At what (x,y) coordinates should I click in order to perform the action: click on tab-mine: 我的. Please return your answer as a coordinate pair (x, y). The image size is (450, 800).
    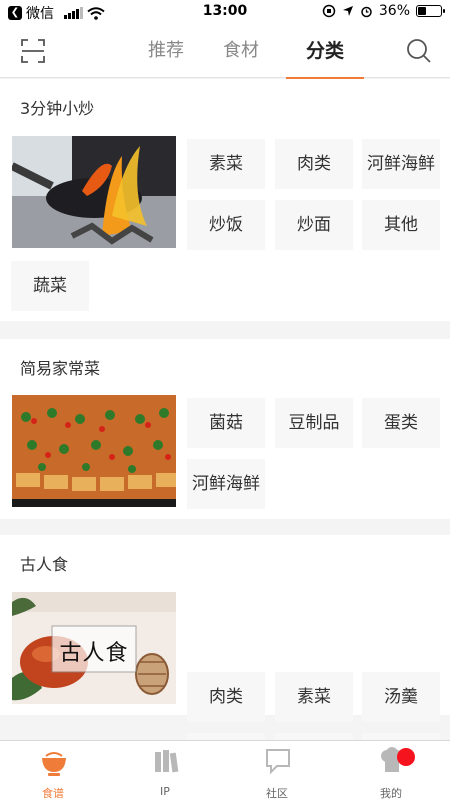
    Looking at the image, I should click on (391, 770).